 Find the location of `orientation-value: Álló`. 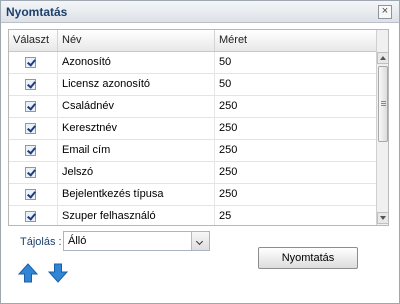

orientation-value: Álló is located at coordinates (77, 241).